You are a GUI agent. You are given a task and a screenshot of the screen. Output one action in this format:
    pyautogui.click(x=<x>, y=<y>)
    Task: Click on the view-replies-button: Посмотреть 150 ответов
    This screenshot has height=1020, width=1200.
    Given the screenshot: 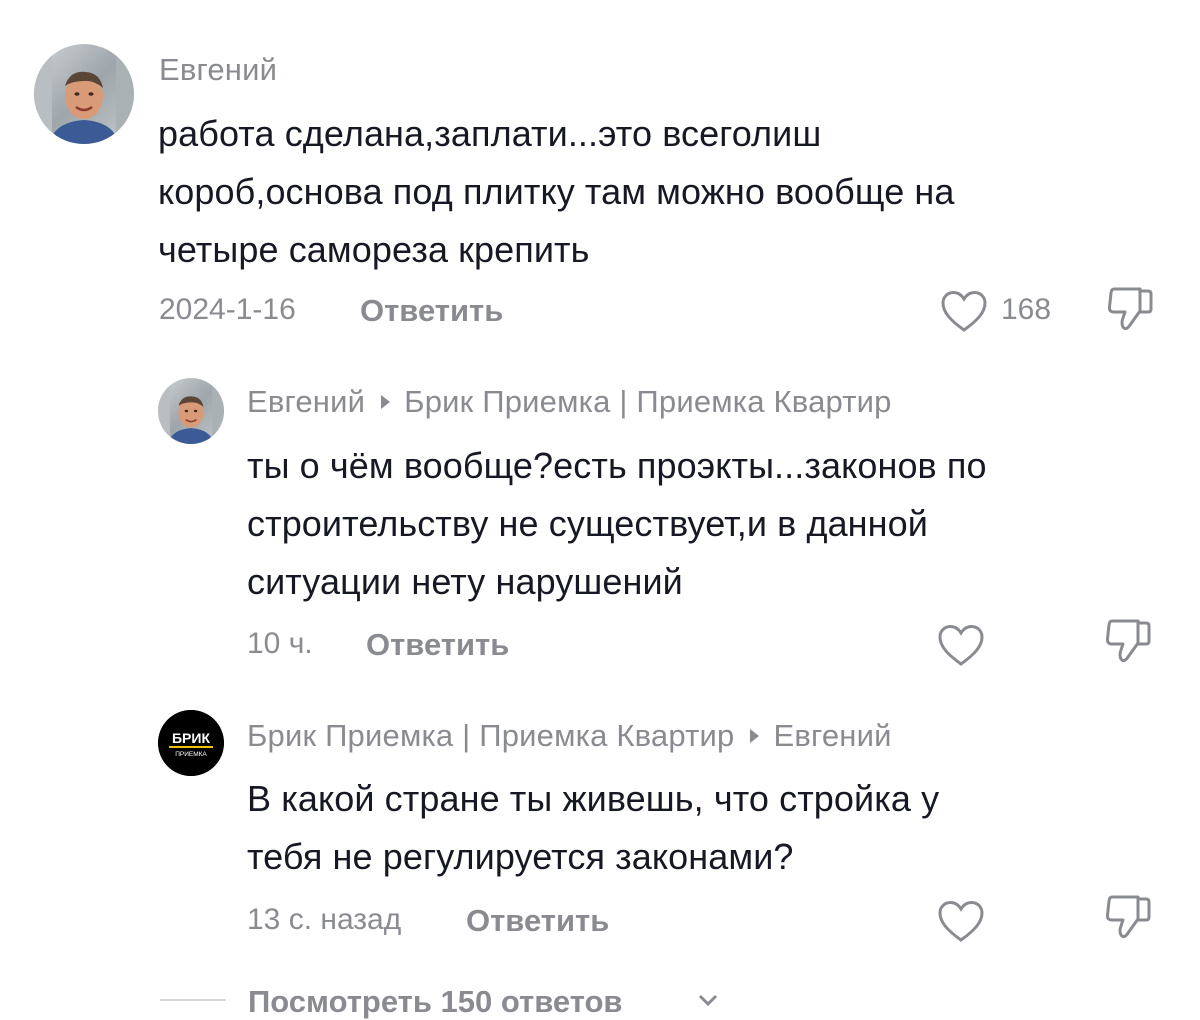 What is the action you would take?
    pyautogui.click(x=460, y=1000)
    